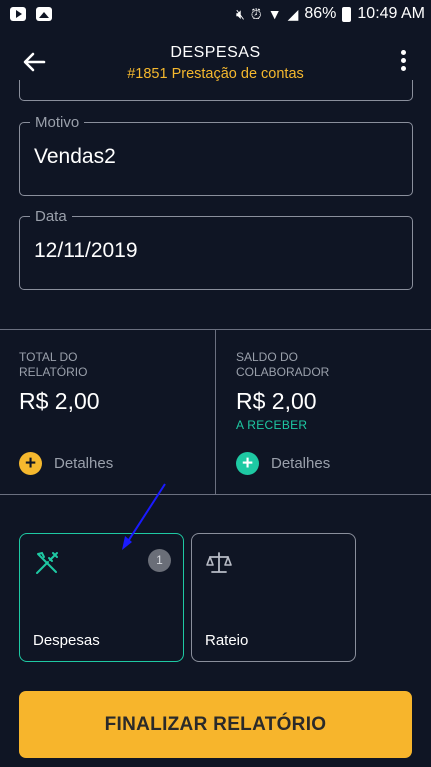 Image resolution: width=431 pixels, height=767 pixels. What do you see at coordinates (59, 401) in the screenshot?
I see `total-value: R$ 2,00` at bounding box center [59, 401].